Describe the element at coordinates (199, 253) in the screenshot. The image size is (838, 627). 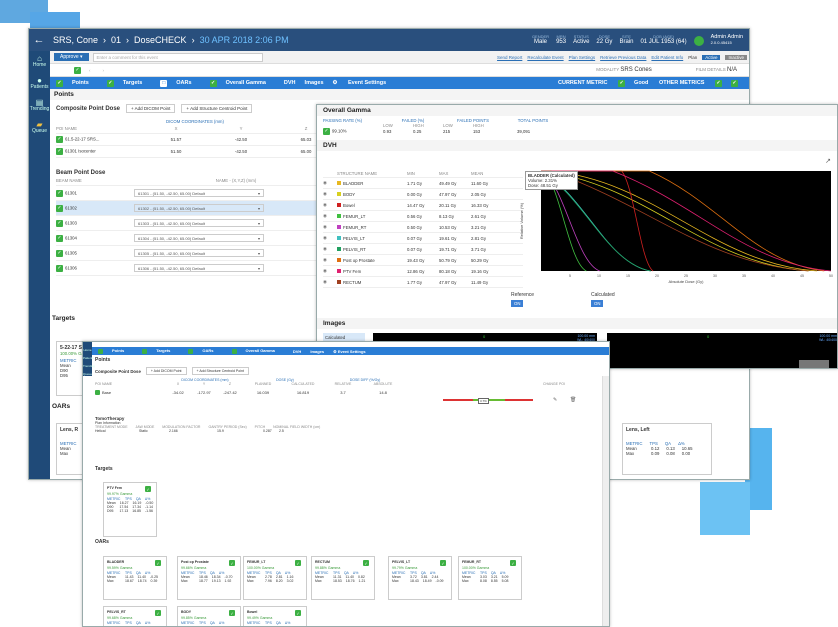
I see `beam-point-select: 61305 - (51.50, -42.50, 65.00) Default ▾` at that location.